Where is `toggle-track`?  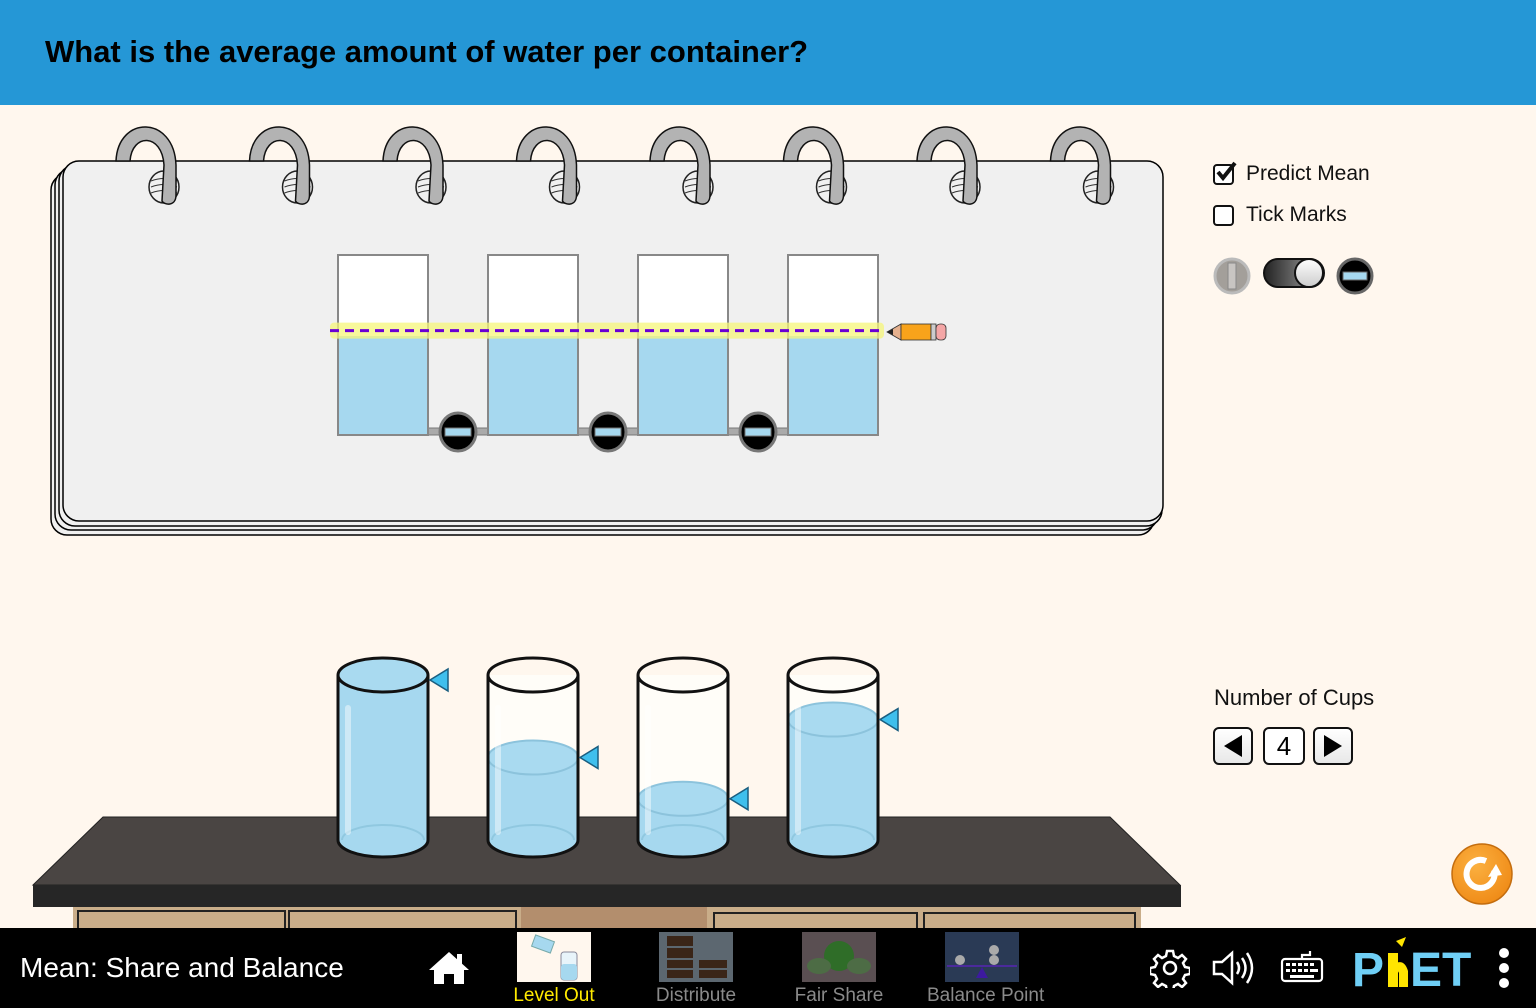
toggle-track is located at coordinates (1294, 273).